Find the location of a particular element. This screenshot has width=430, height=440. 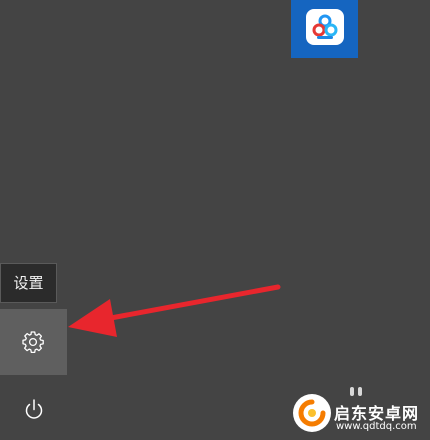

app-tile-baidu-netdisk is located at coordinates (324, 29).